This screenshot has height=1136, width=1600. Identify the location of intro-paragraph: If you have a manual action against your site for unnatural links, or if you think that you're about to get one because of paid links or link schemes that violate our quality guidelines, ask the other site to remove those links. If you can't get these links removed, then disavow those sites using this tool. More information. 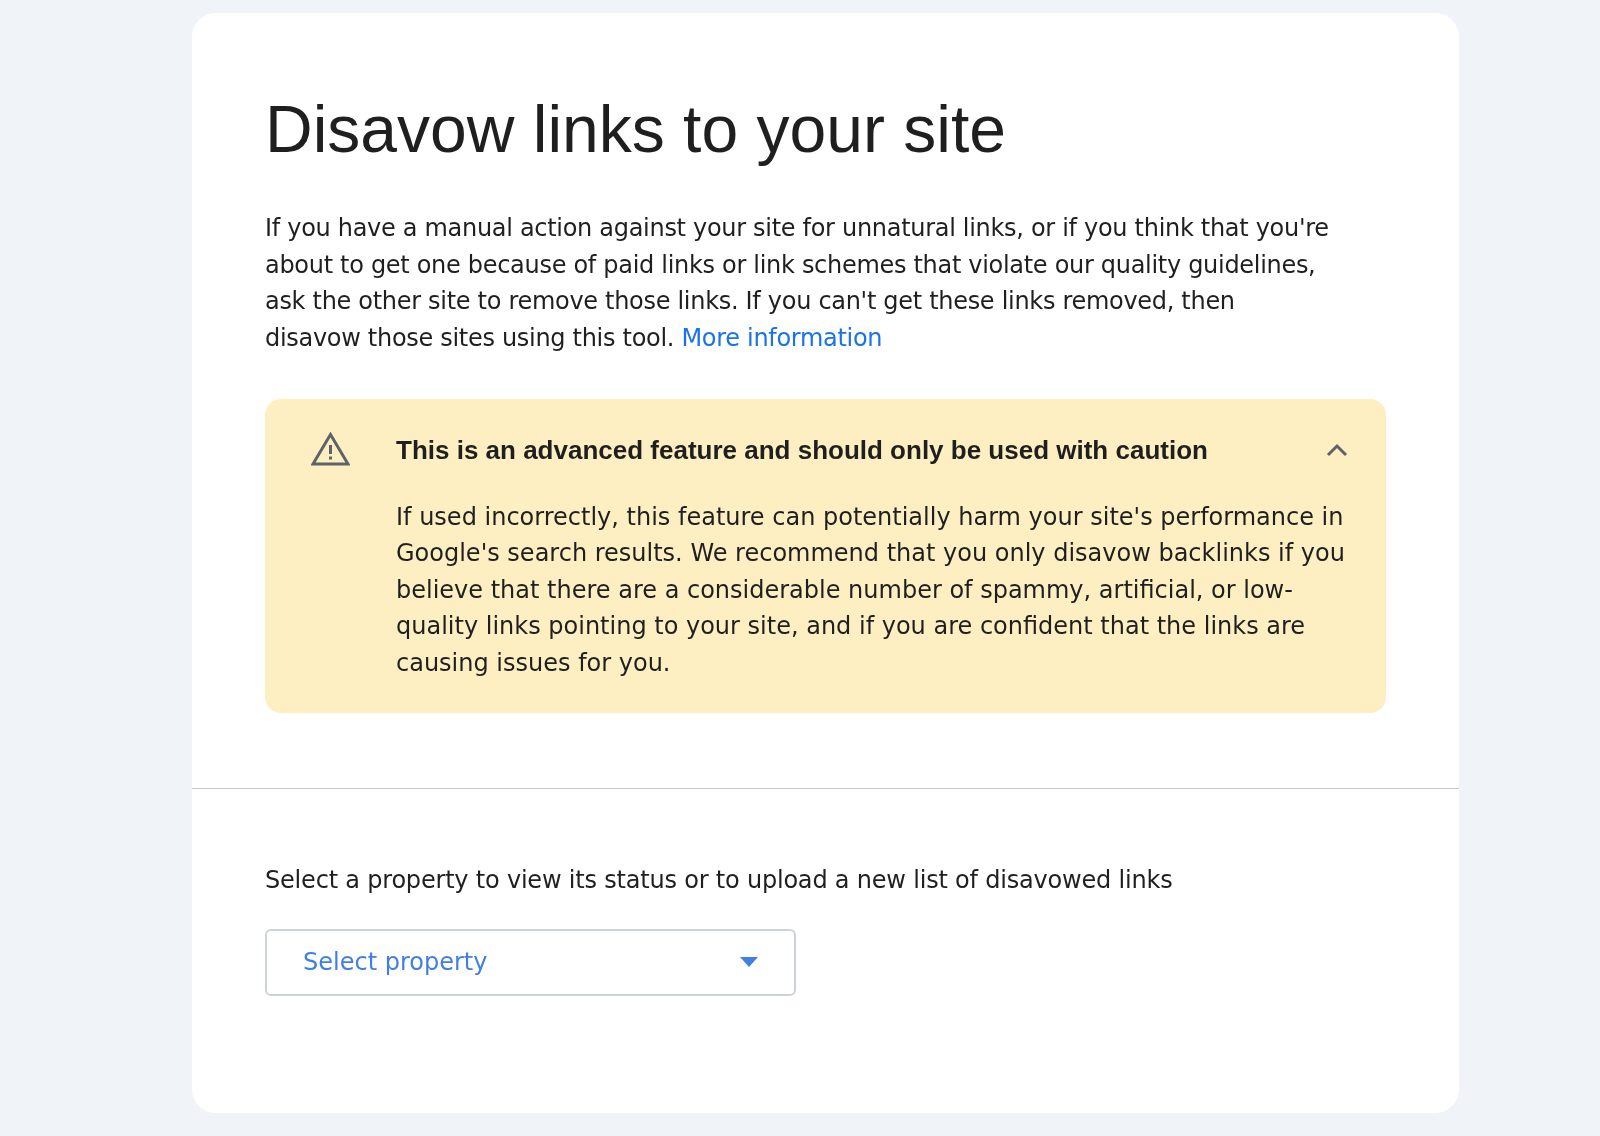
(797, 283).